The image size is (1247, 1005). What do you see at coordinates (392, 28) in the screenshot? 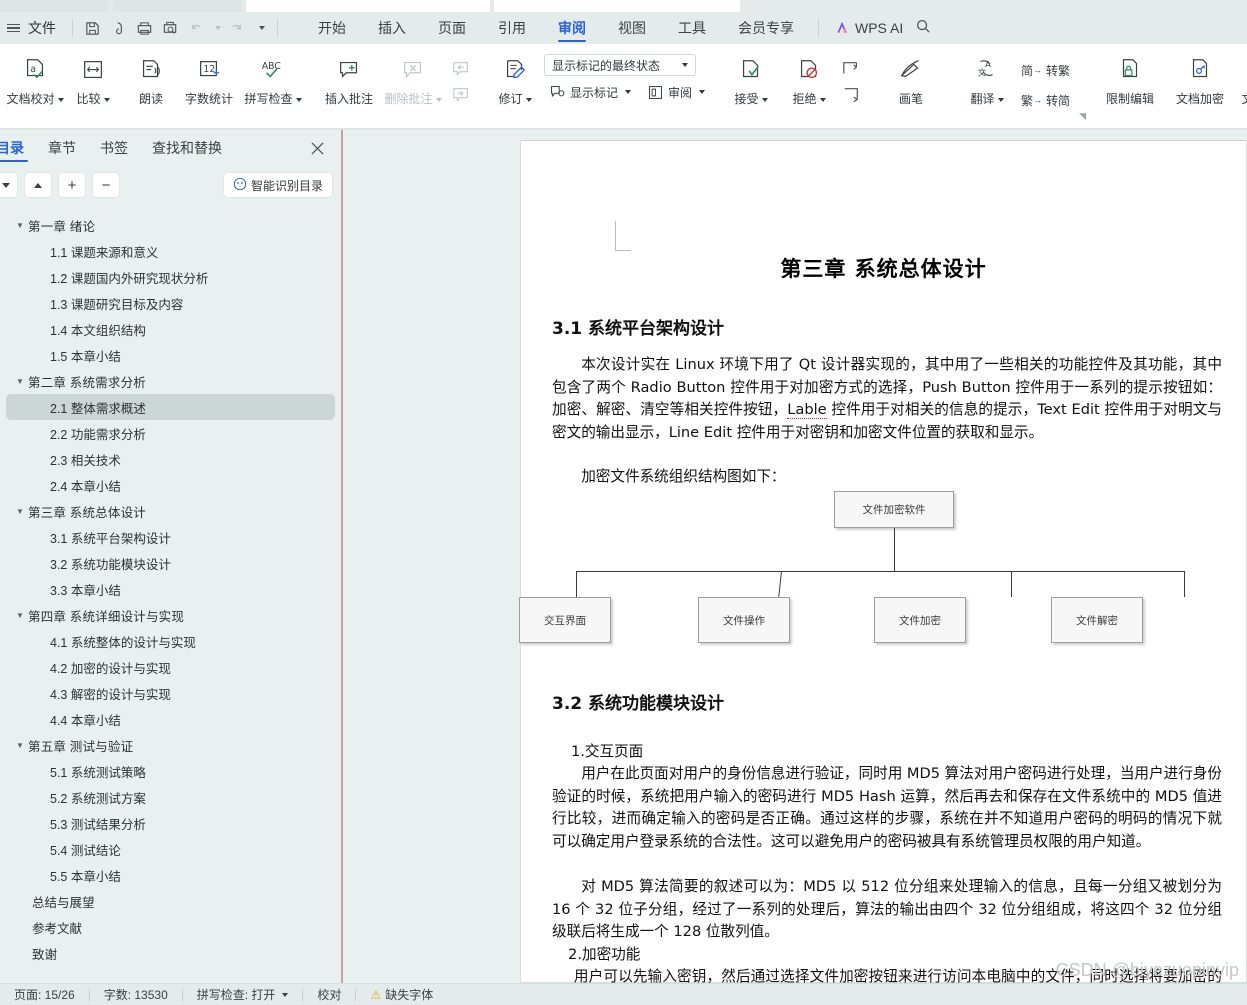
I see `tab-insert: 插入` at bounding box center [392, 28].